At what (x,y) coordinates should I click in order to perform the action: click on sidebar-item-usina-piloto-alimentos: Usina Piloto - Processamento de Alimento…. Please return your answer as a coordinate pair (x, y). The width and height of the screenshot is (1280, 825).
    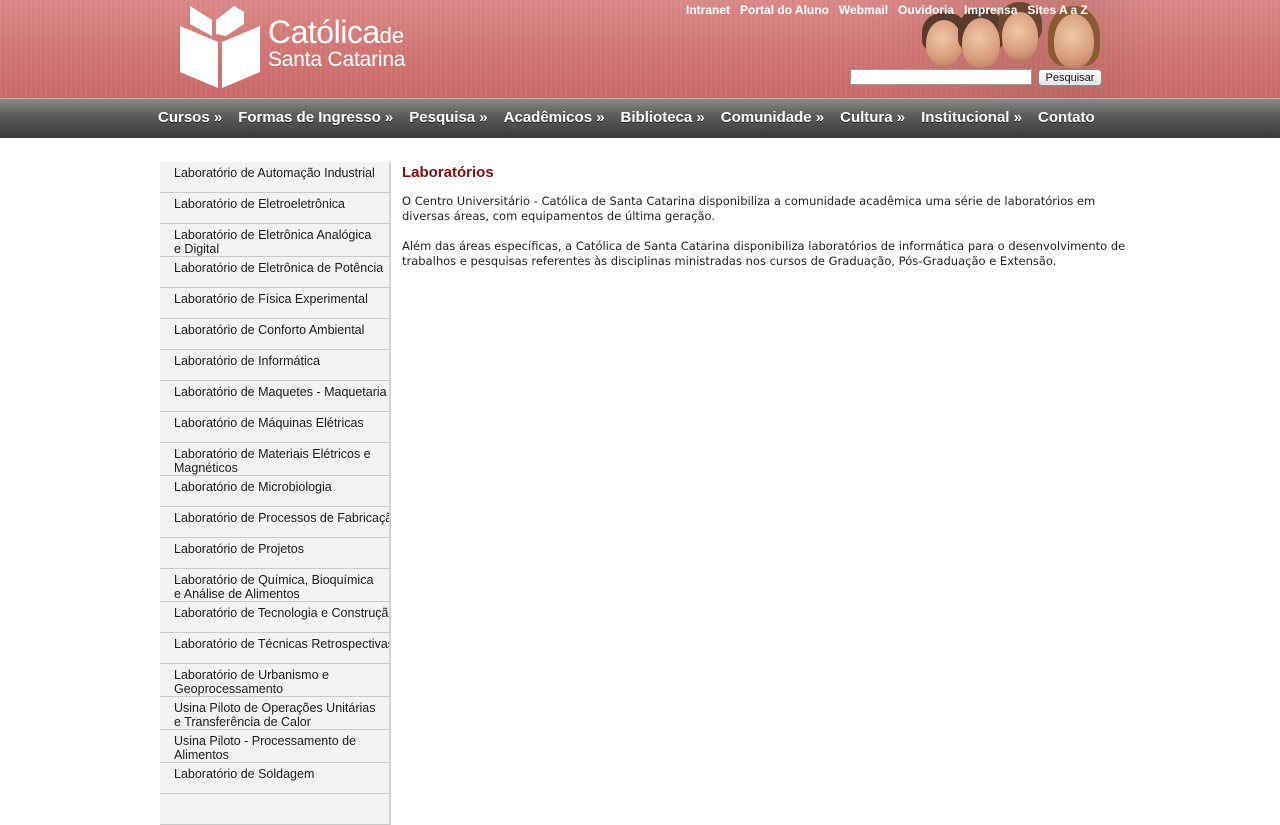
    Looking at the image, I should click on (275, 746).